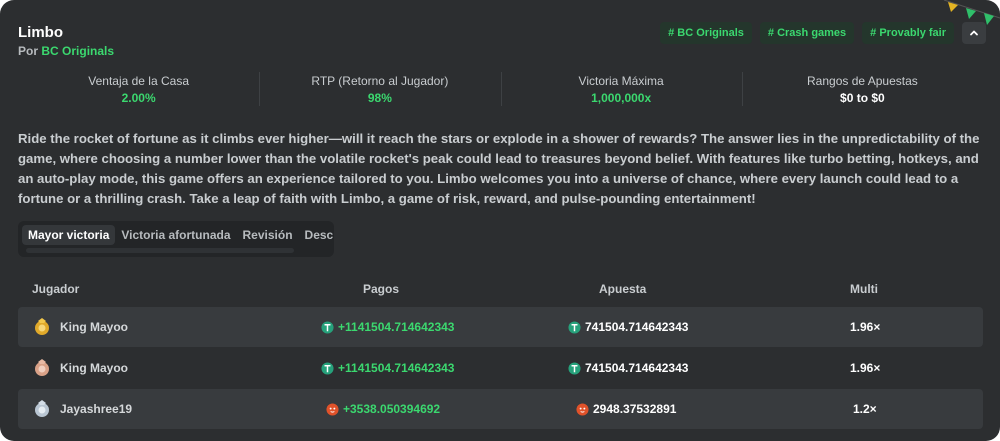  I want to click on player-cell: Jayashree19, so click(82, 409).